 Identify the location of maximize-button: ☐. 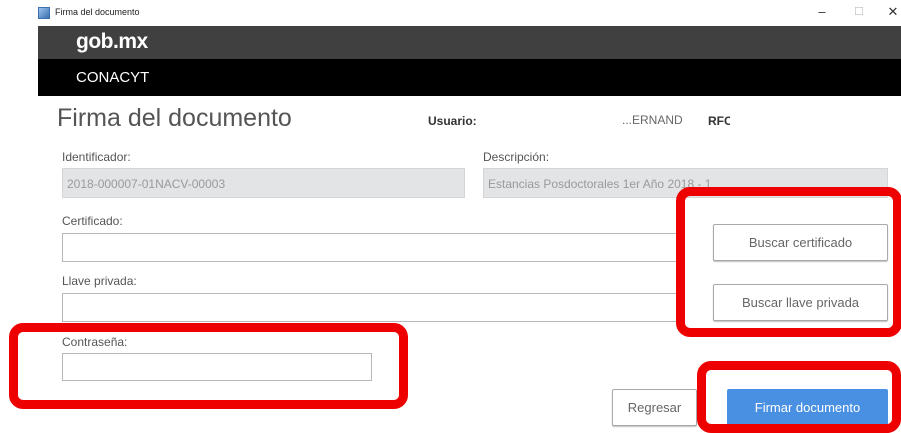
(859, 12).